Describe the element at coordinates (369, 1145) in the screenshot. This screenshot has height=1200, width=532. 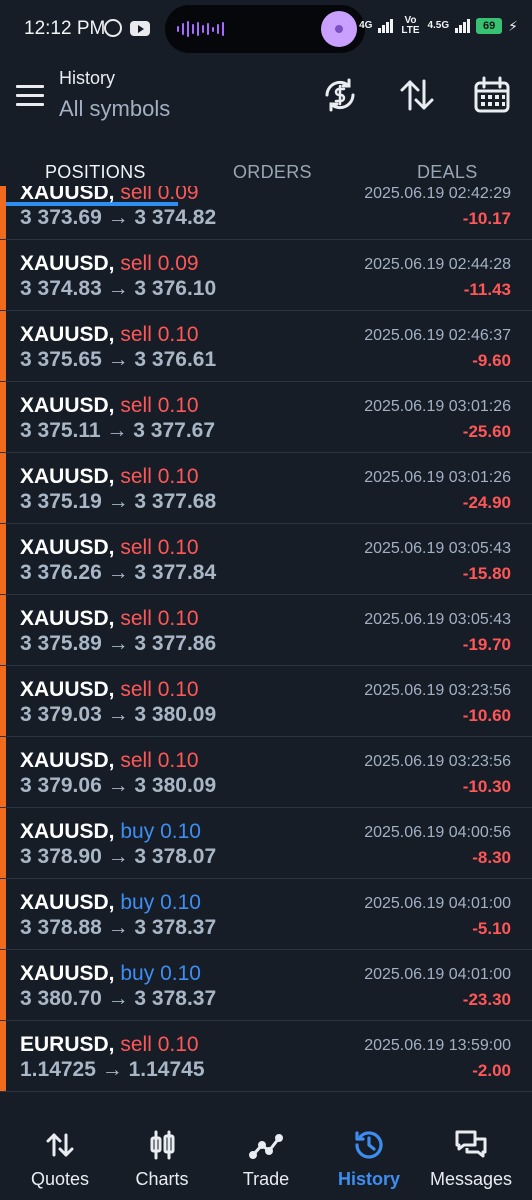
I see `history-icon` at that location.